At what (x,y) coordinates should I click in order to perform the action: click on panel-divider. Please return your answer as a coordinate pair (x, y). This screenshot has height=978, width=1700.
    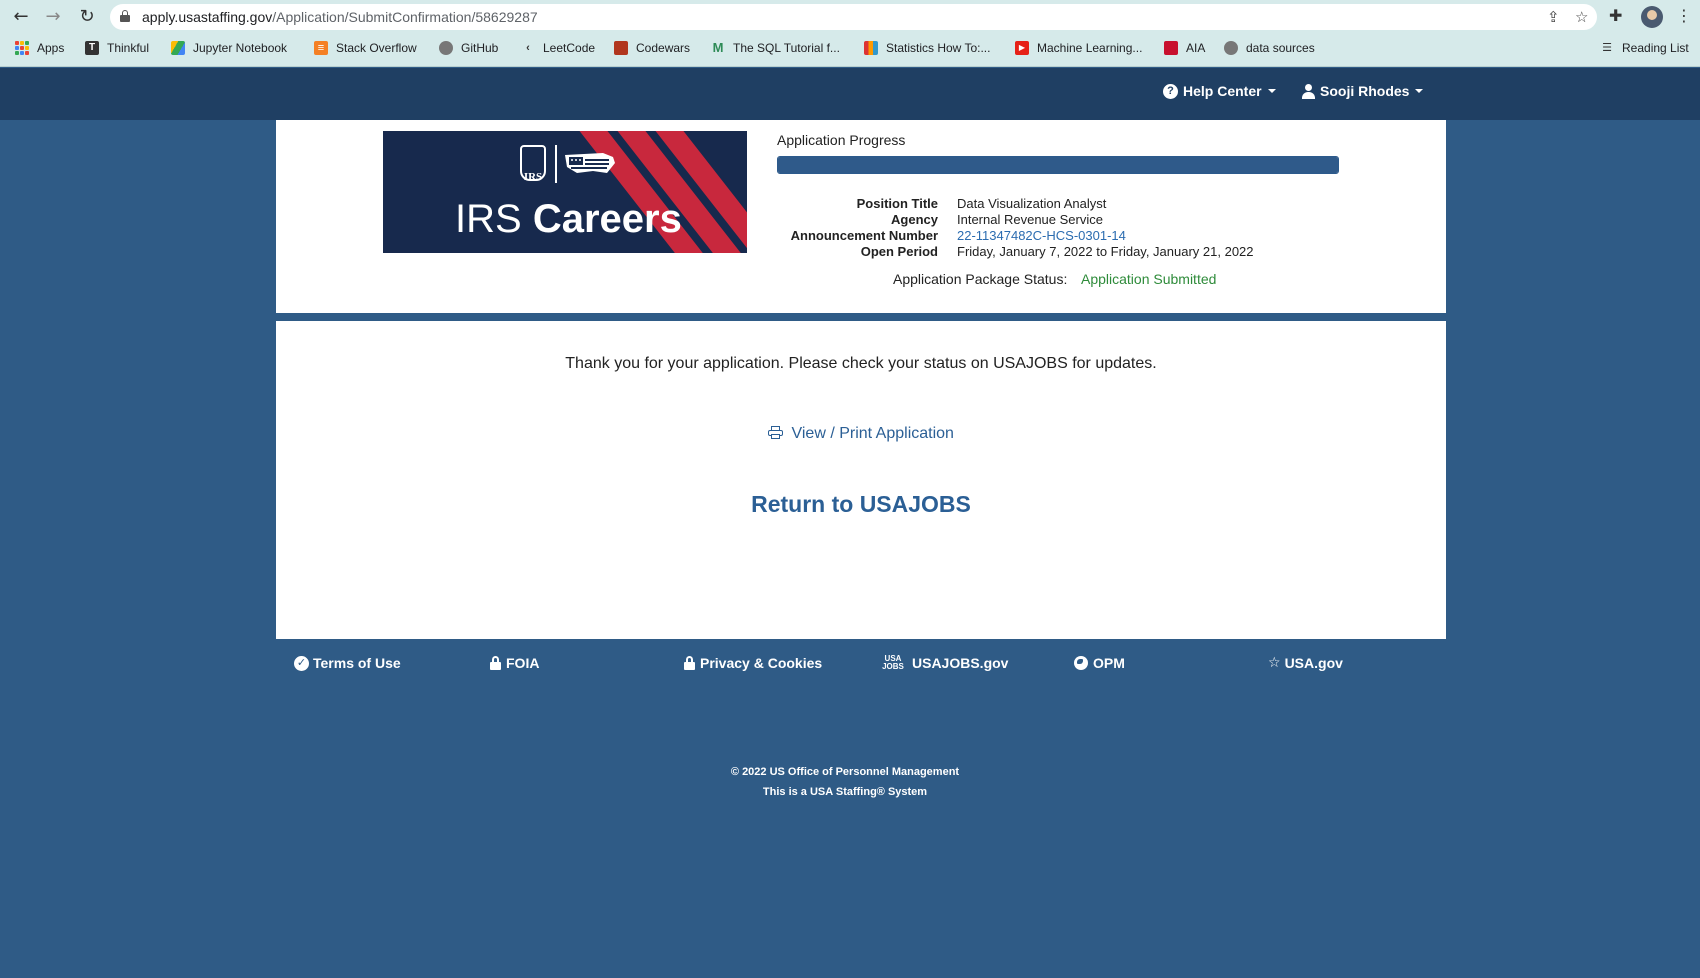
    Looking at the image, I should click on (861, 317).